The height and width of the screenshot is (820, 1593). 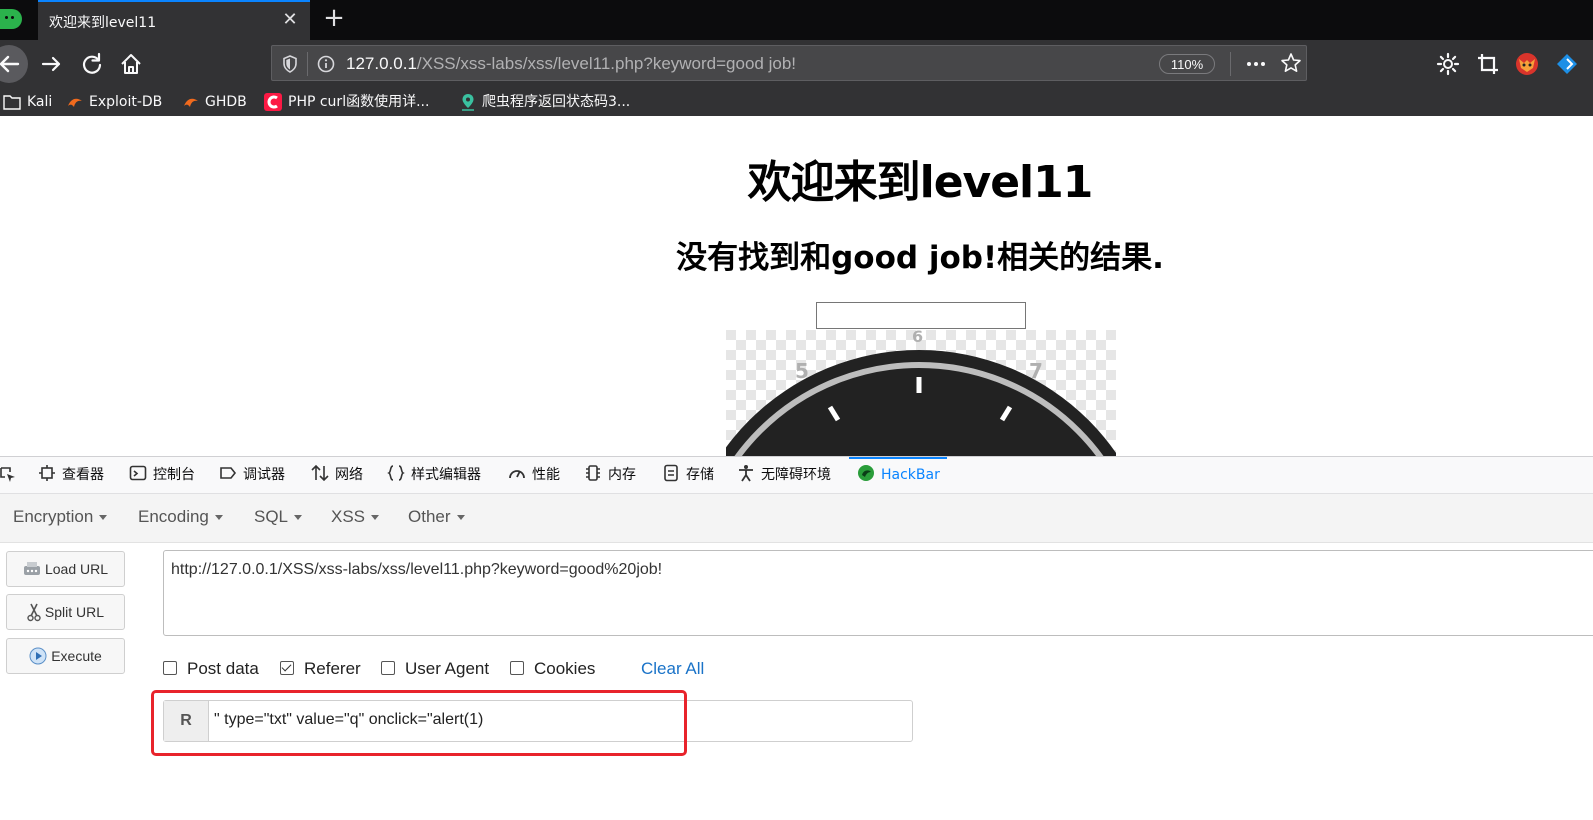 I want to click on tab-console: 控制台, so click(x=162, y=475).